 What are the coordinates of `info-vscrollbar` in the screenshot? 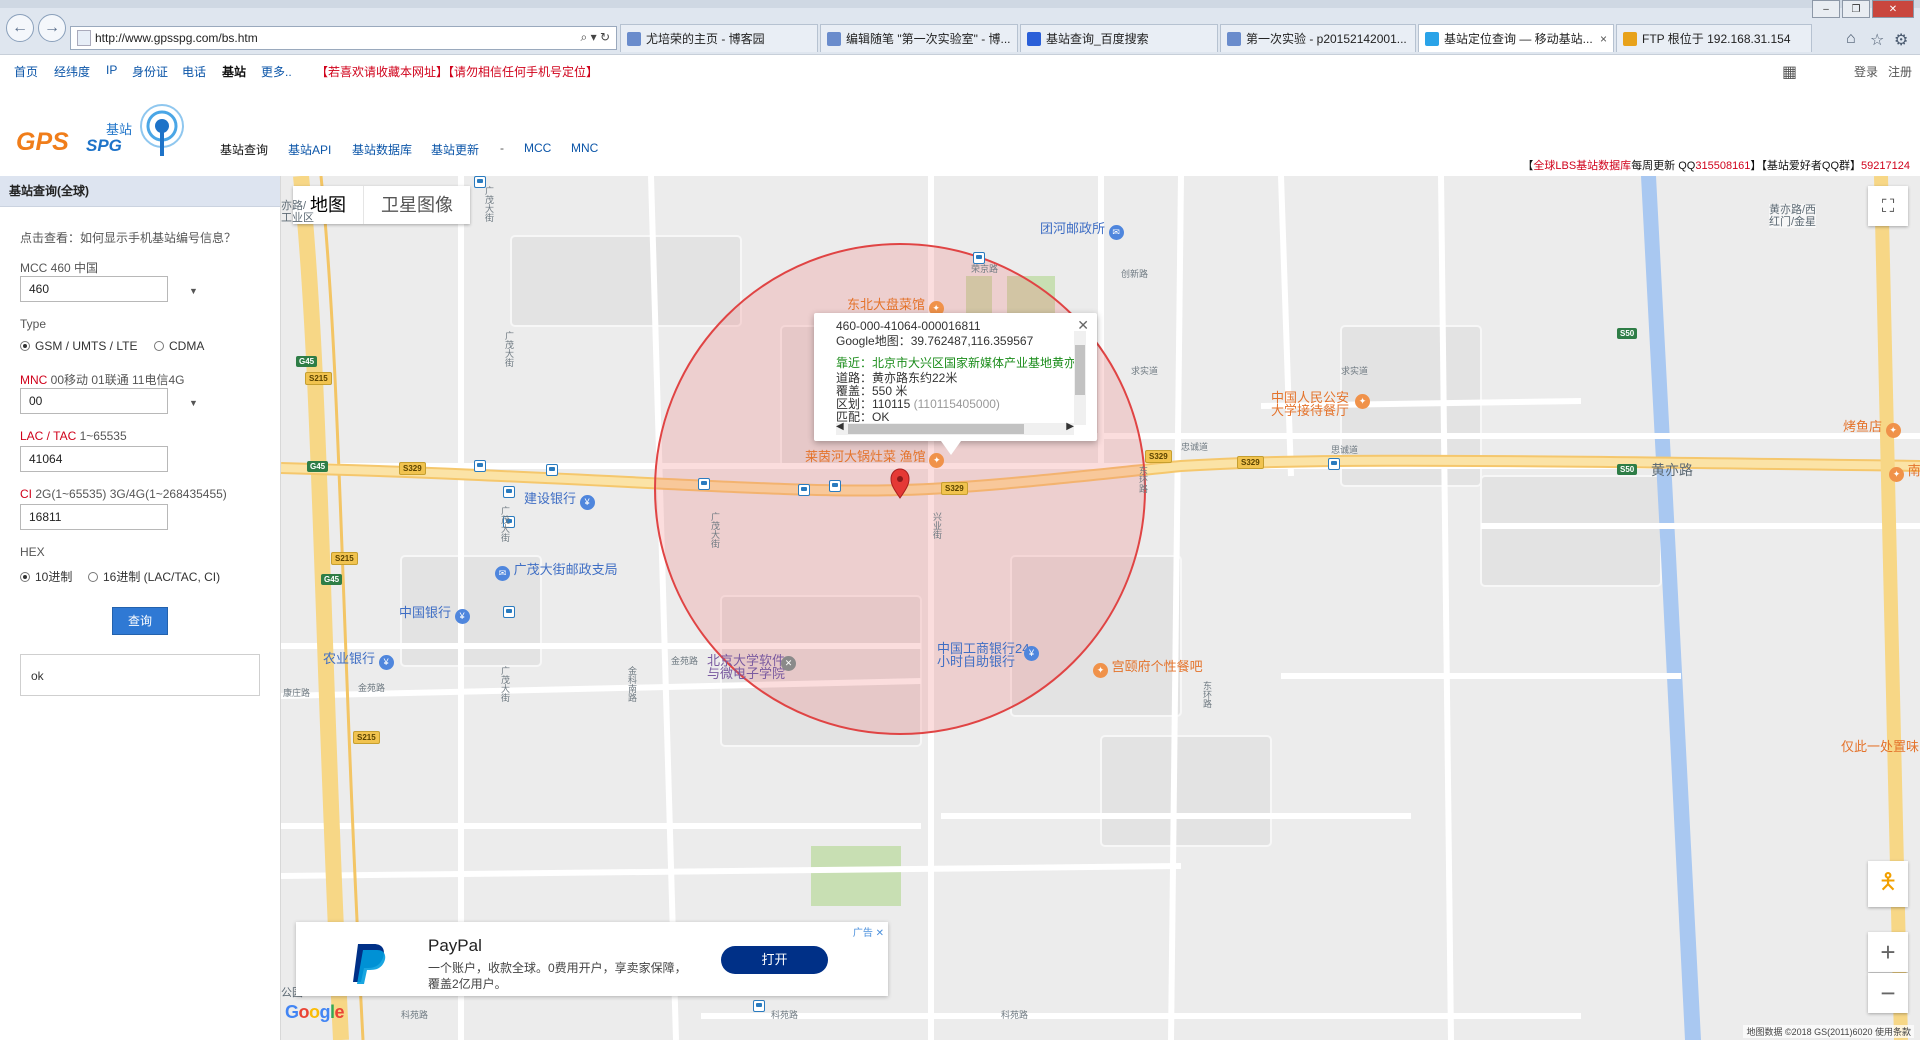 It's located at (1080, 378).